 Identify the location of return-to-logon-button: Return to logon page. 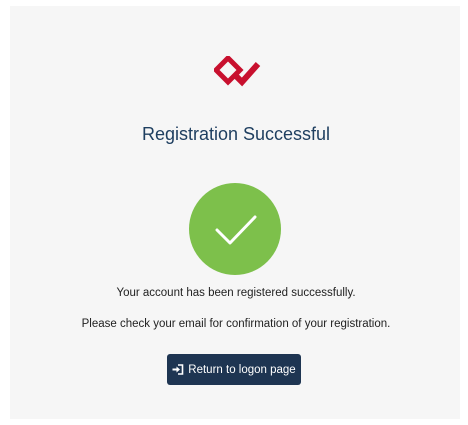
(234, 369).